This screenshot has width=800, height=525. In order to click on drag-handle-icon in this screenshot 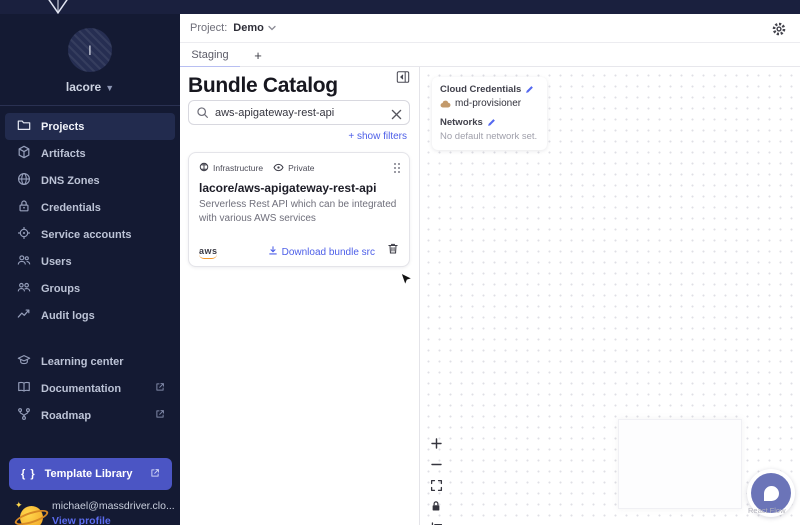, I will do `click(397, 170)`.